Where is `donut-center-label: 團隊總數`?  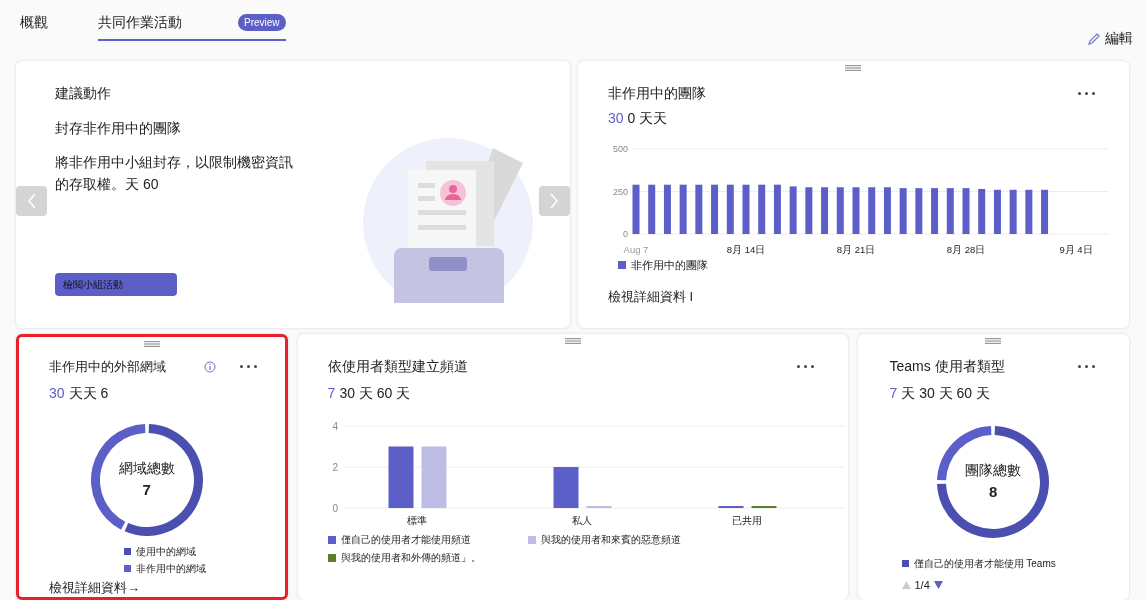
donut-center-label: 團隊總數 is located at coordinates (993, 471).